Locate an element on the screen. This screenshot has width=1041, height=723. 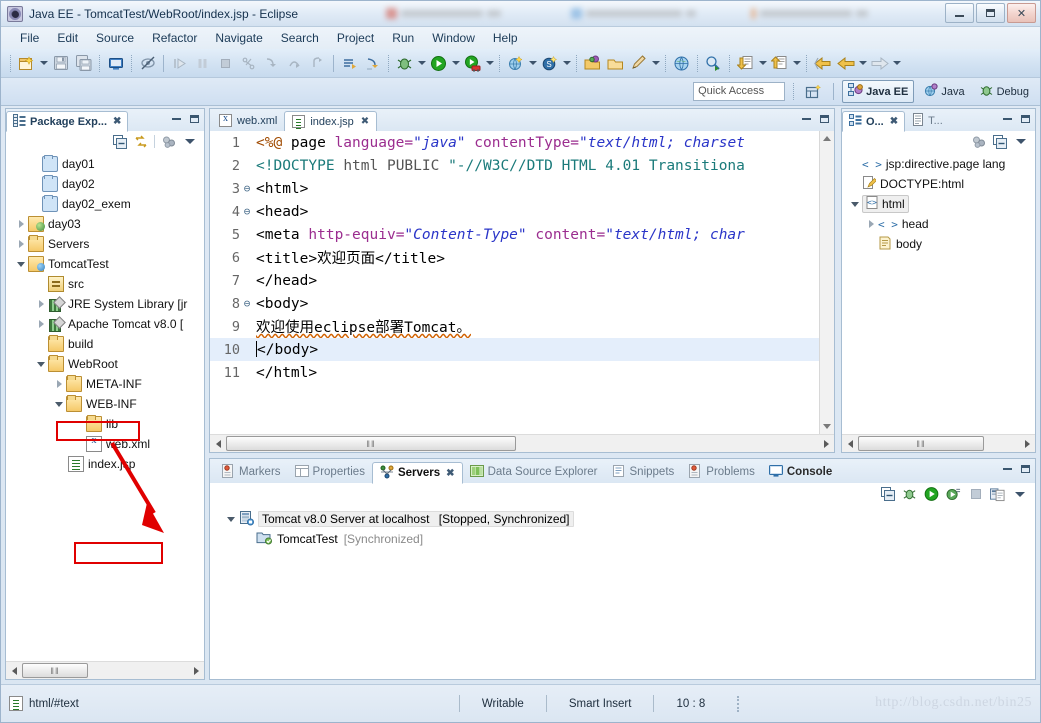
server-module-row: TomcatTest [Synchronized] is located at coordinates (622, 539).